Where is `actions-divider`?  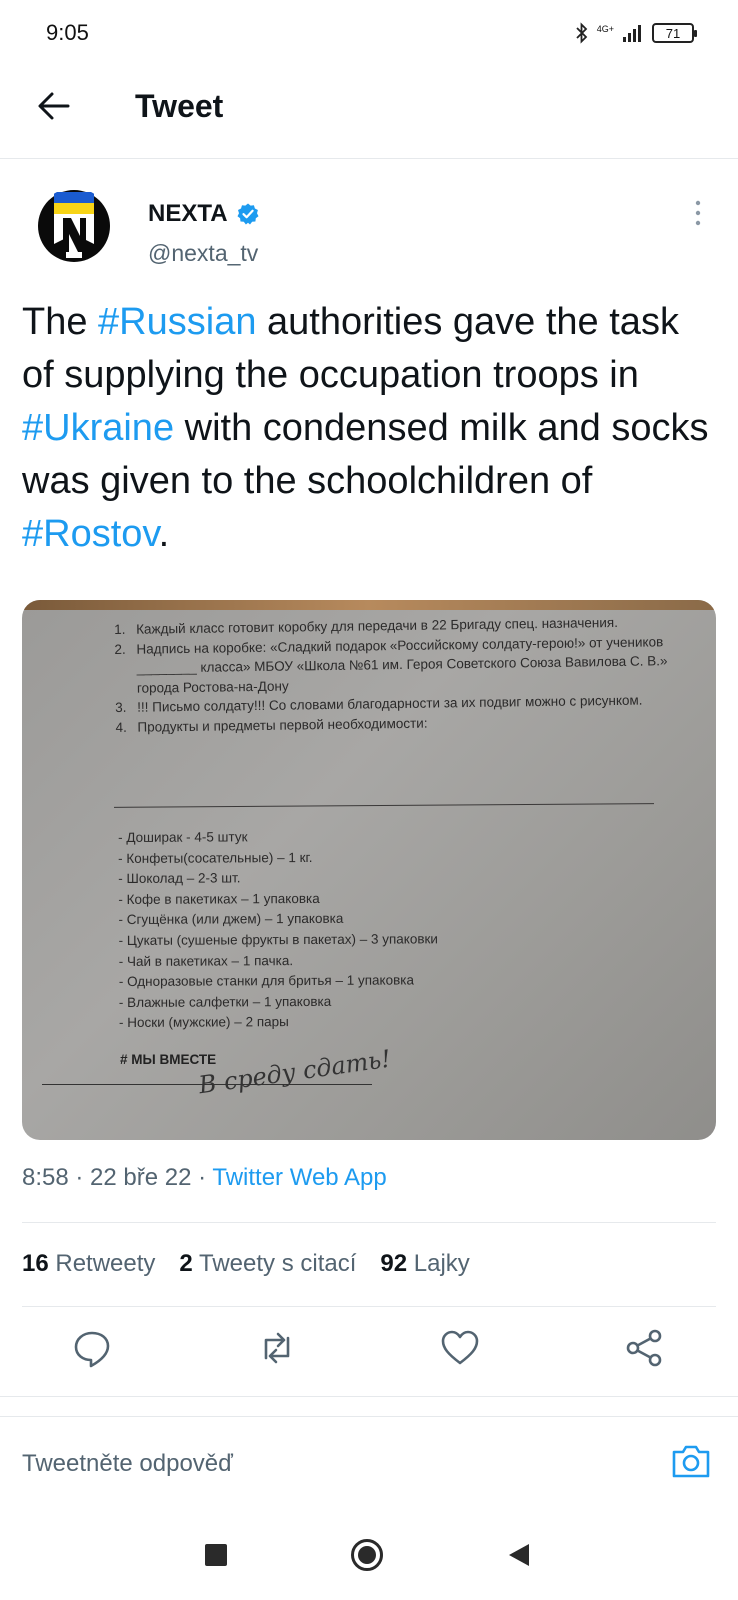 actions-divider is located at coordinates (369, 1396).